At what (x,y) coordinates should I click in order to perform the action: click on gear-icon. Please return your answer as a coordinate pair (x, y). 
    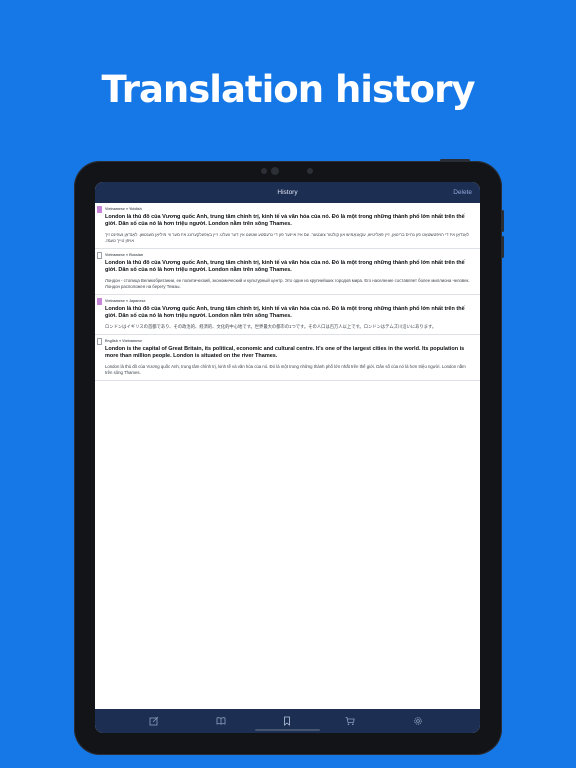
    Looking at the image, I should click on (418, 721).